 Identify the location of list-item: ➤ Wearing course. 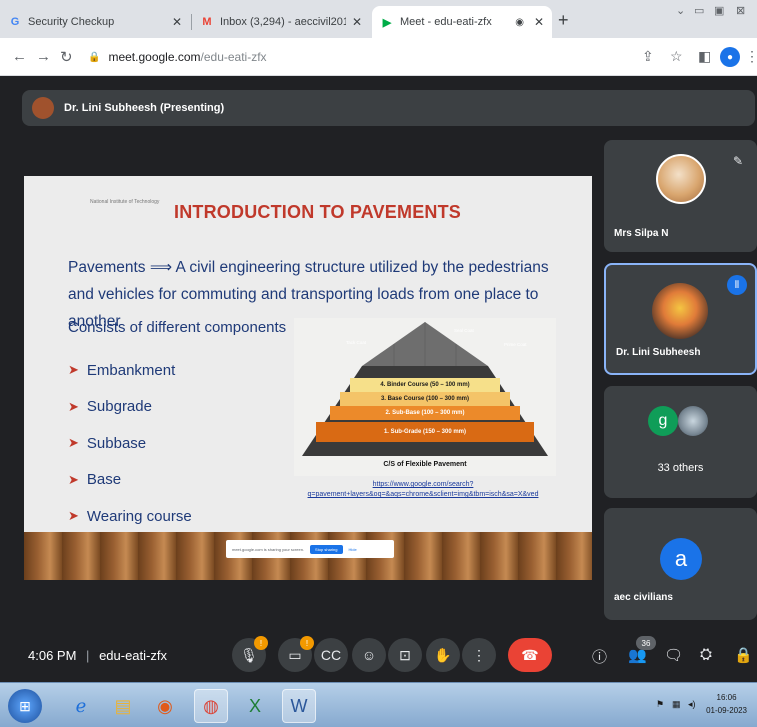
(130, 516).